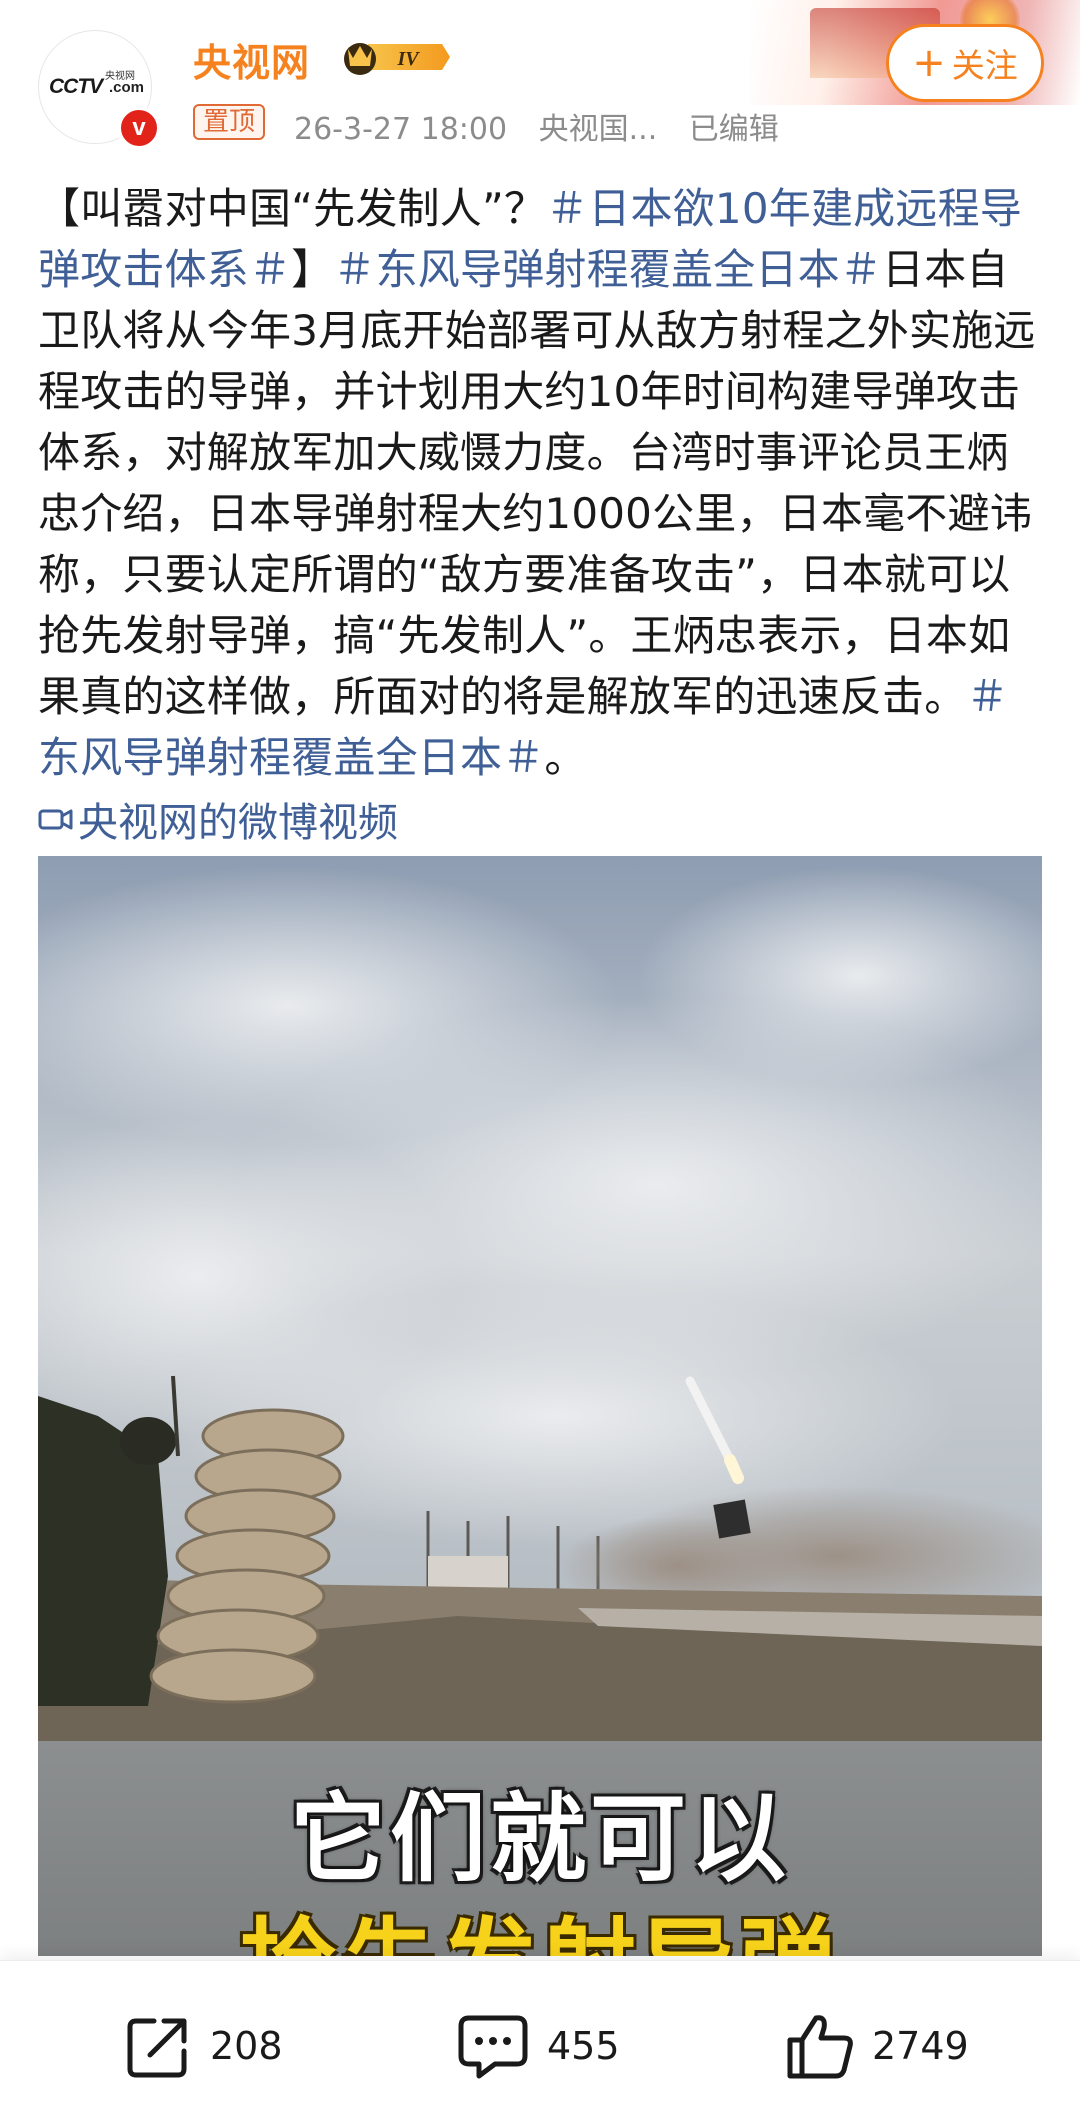  Describe the element at coordinates (127, 87) in the screenshot. I see `cctv-logo-domain: .com` at that location.